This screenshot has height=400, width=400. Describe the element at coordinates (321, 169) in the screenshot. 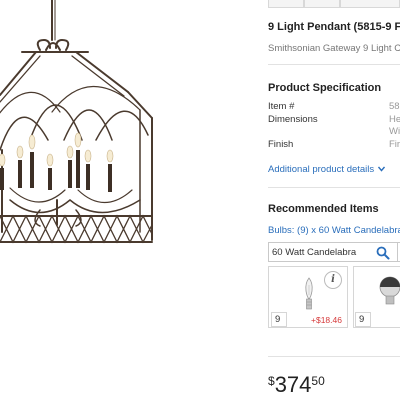

I see `additional-details-label: Additional product details` at that location.